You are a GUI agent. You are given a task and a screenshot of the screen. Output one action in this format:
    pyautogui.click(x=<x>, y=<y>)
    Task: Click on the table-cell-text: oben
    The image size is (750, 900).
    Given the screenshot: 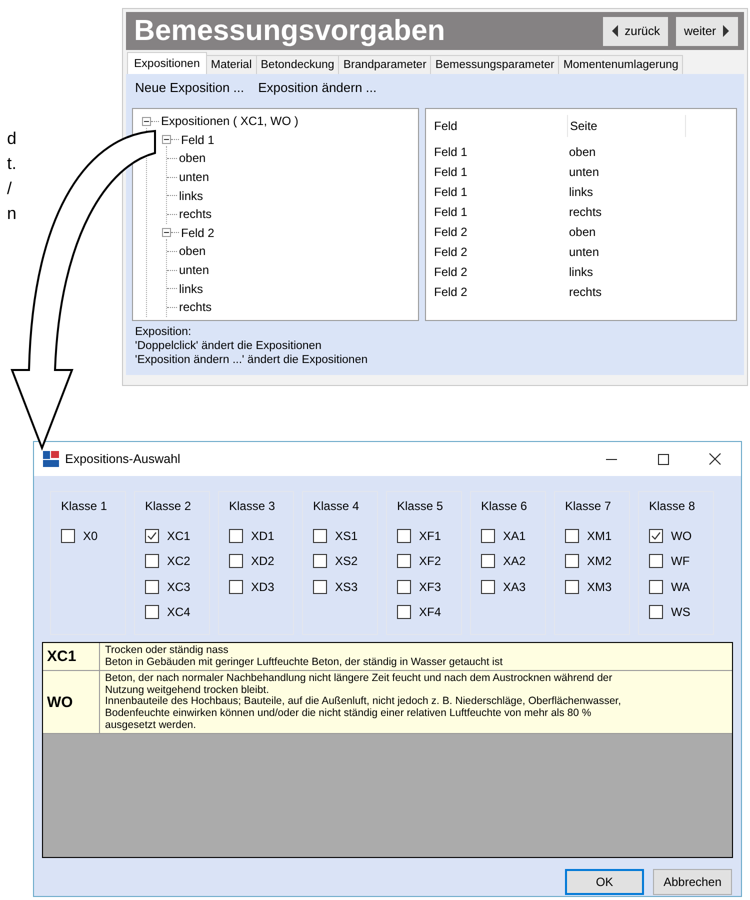 What is the action you would take?
    pyautogui.click(x=583, y=232)
    